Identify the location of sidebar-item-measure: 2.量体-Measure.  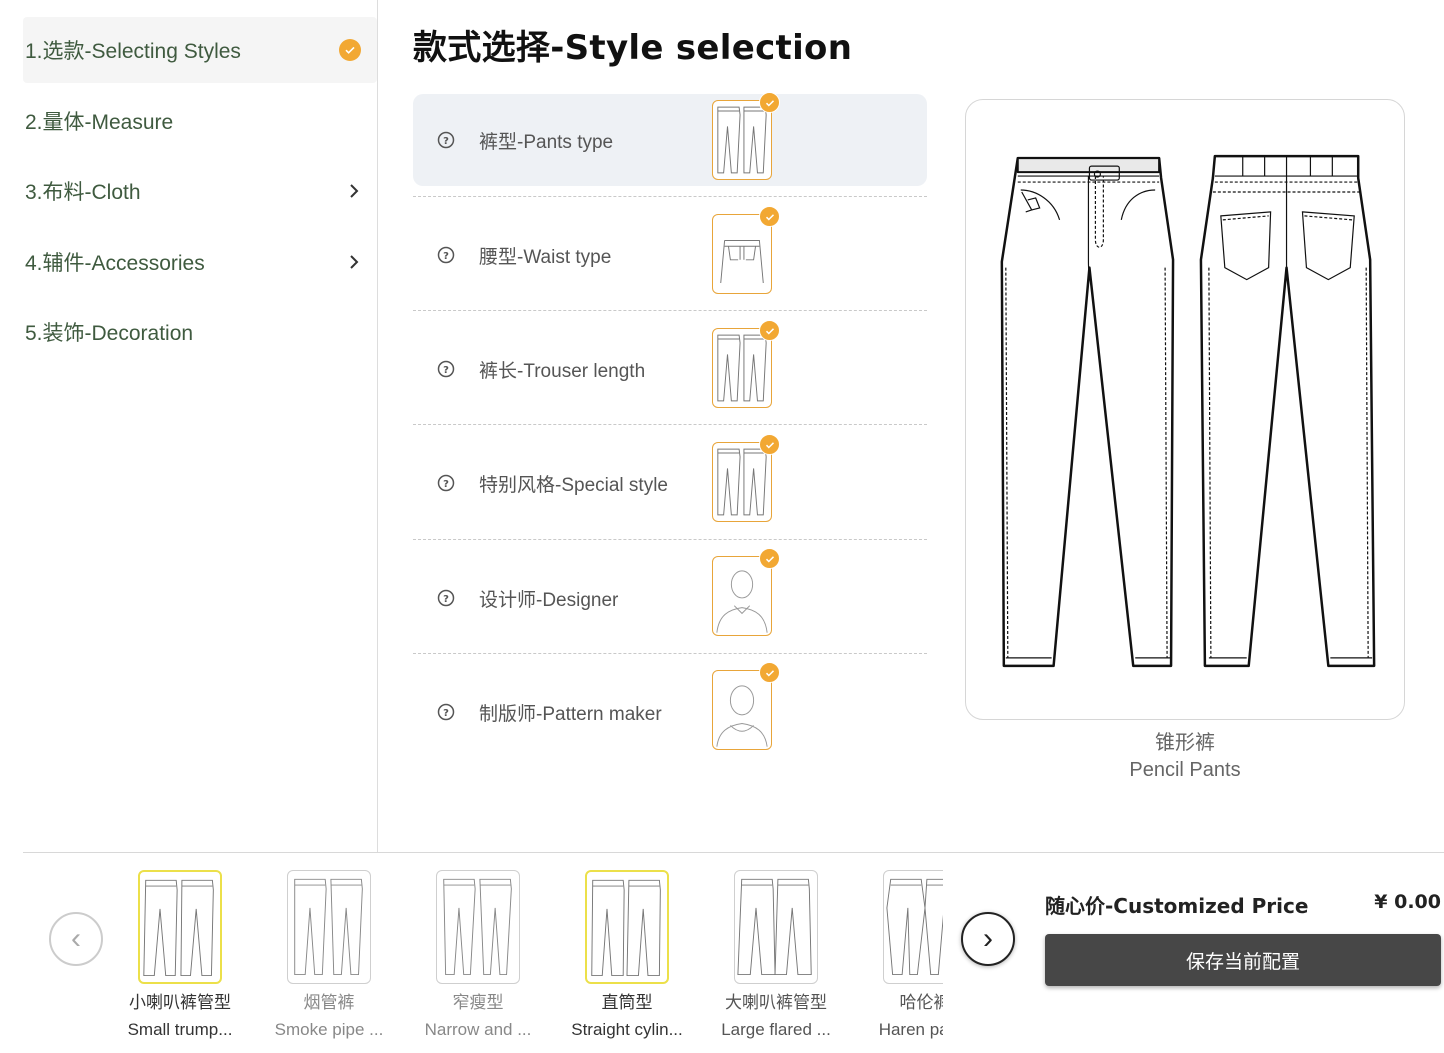
(200, 121).